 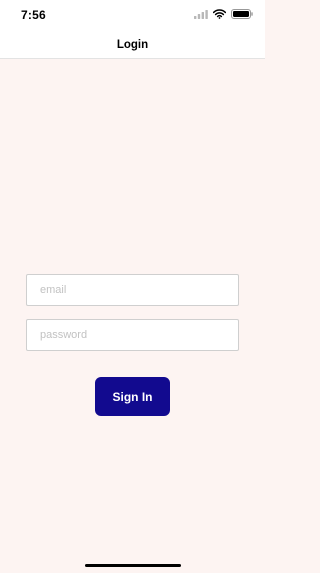 I want to click on email-field, so click(x=132, y=290).